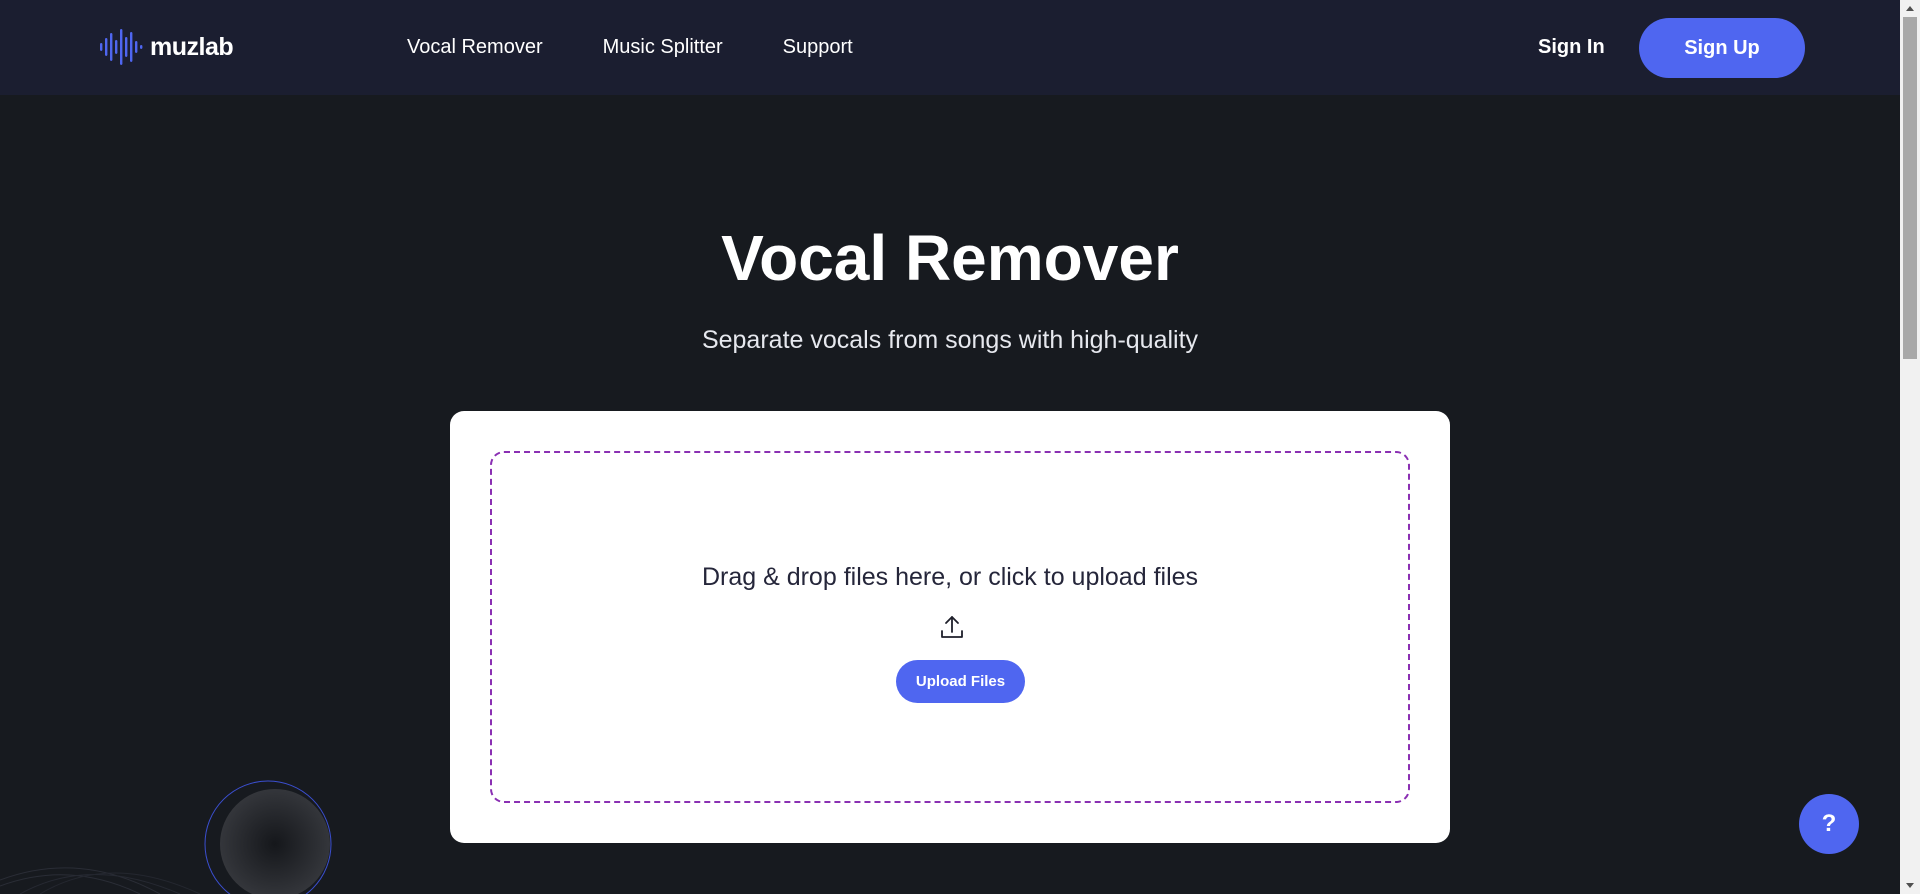 The width and height of the screenshot is (1920, 894). What do you see at coordinates (1910, 885) in the screenshot?
I see `scroll-down-arrow-icon` at bounding box center [1910, 885].